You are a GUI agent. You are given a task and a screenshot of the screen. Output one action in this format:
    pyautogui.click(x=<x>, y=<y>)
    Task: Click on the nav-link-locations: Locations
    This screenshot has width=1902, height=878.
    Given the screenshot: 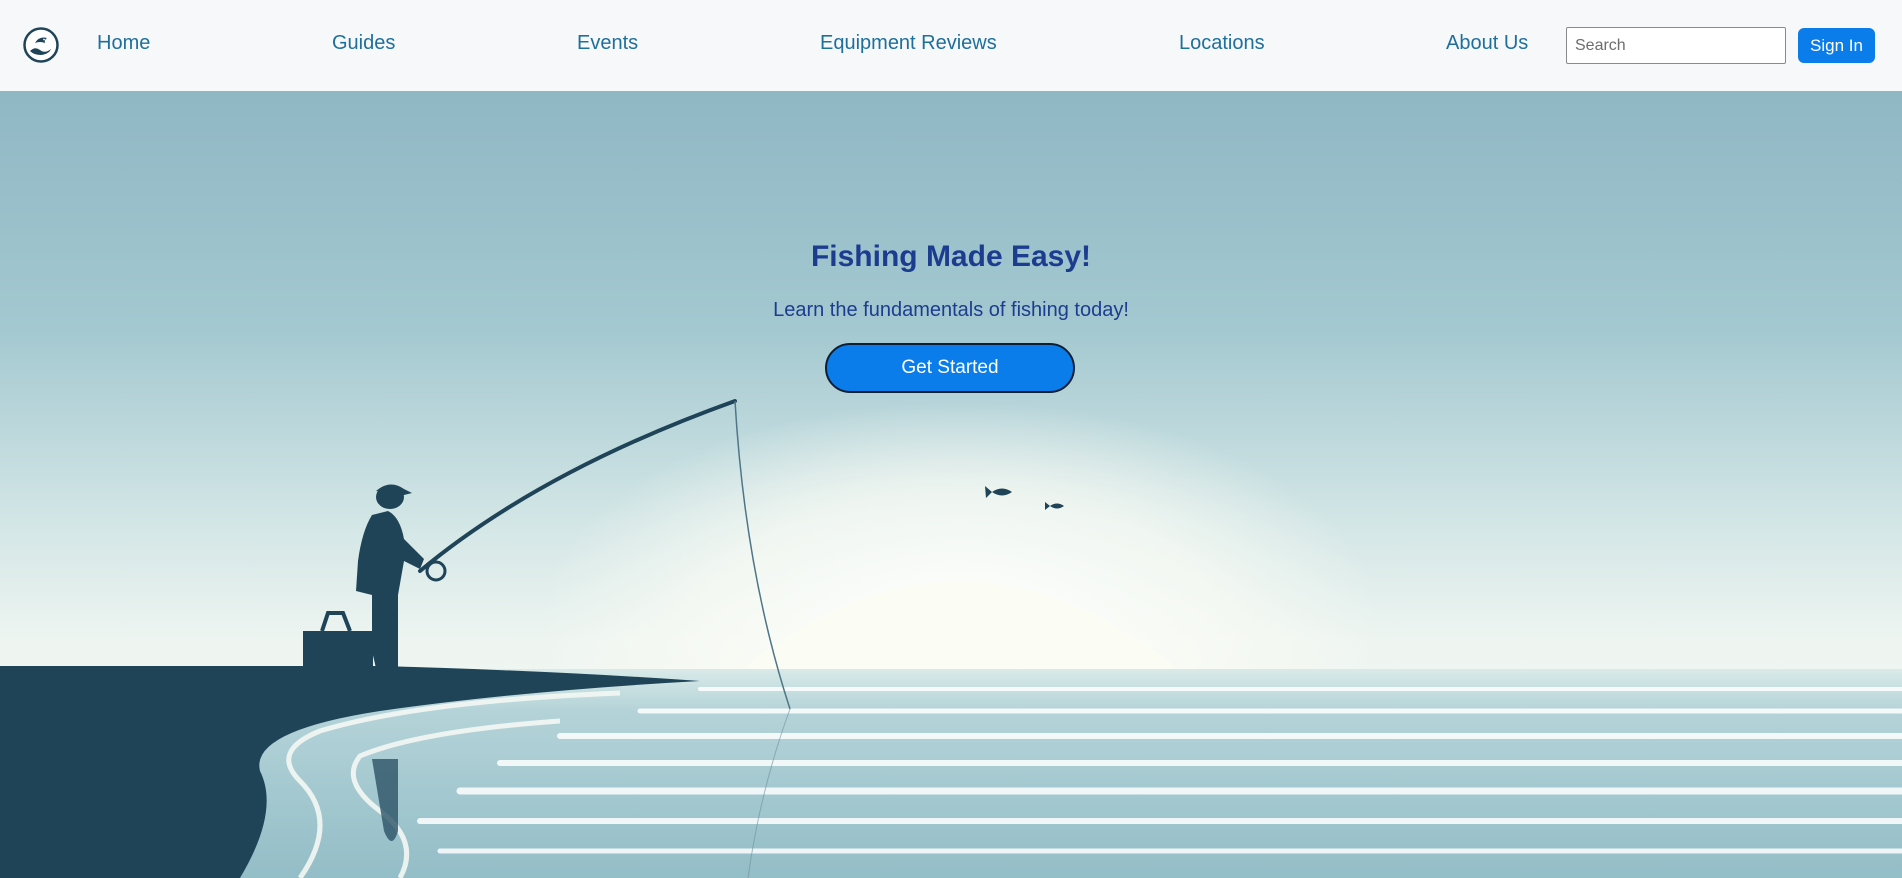 What is the action you would take?
    pyautogui.click(x=1222, y=43)
    